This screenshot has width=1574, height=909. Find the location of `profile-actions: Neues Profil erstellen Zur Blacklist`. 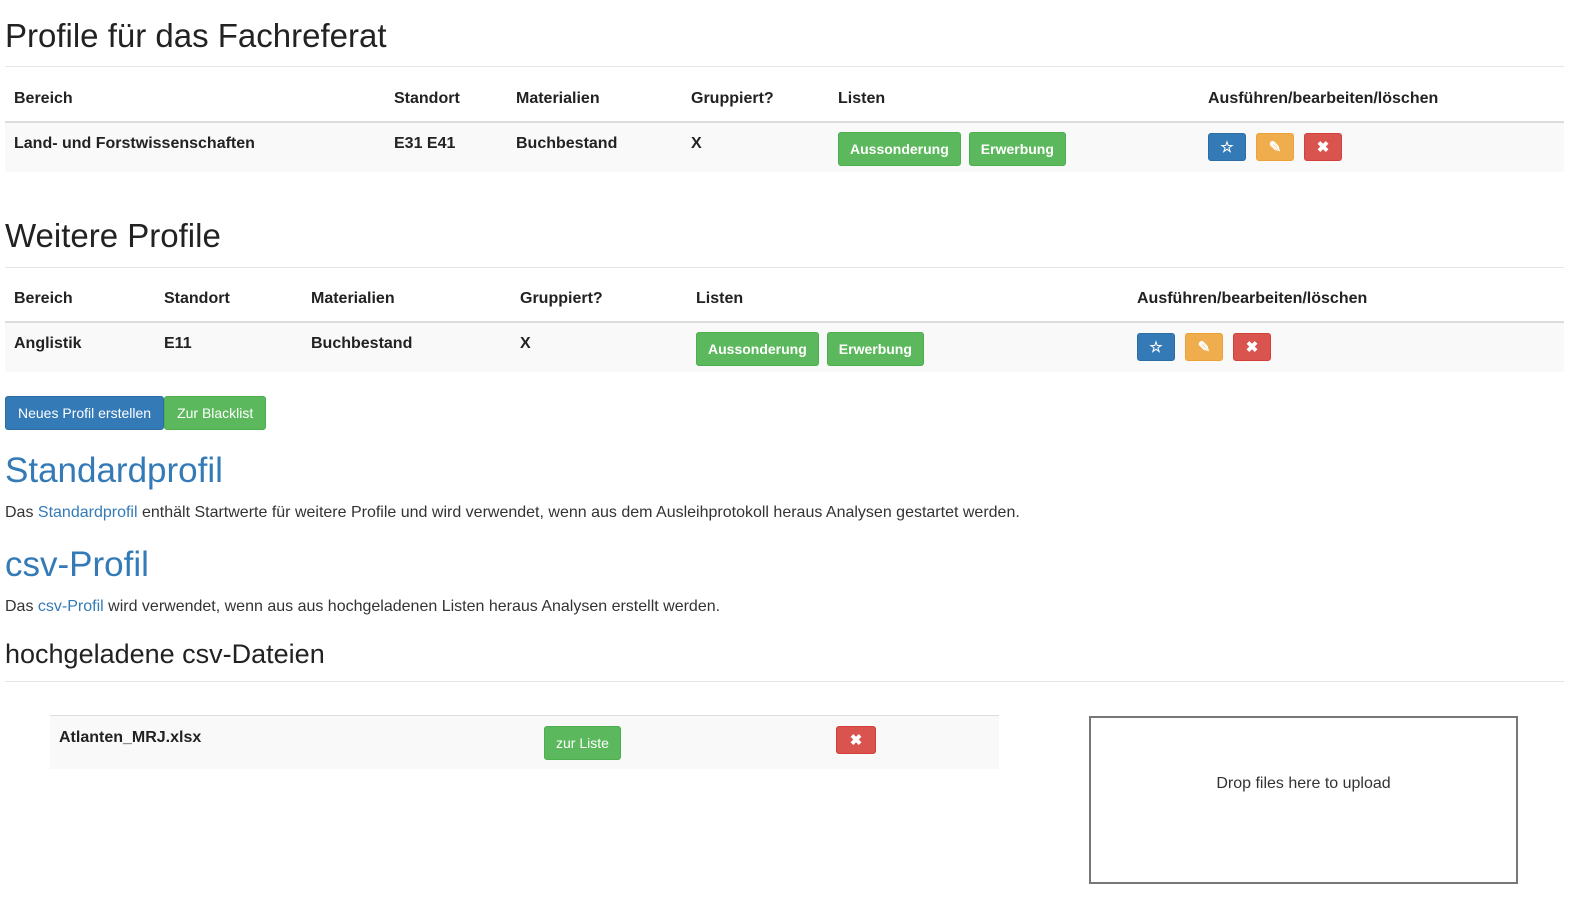

profile-actions: Neues Profil erstellen Zur Blacklist is located at coordinates (136, 413).